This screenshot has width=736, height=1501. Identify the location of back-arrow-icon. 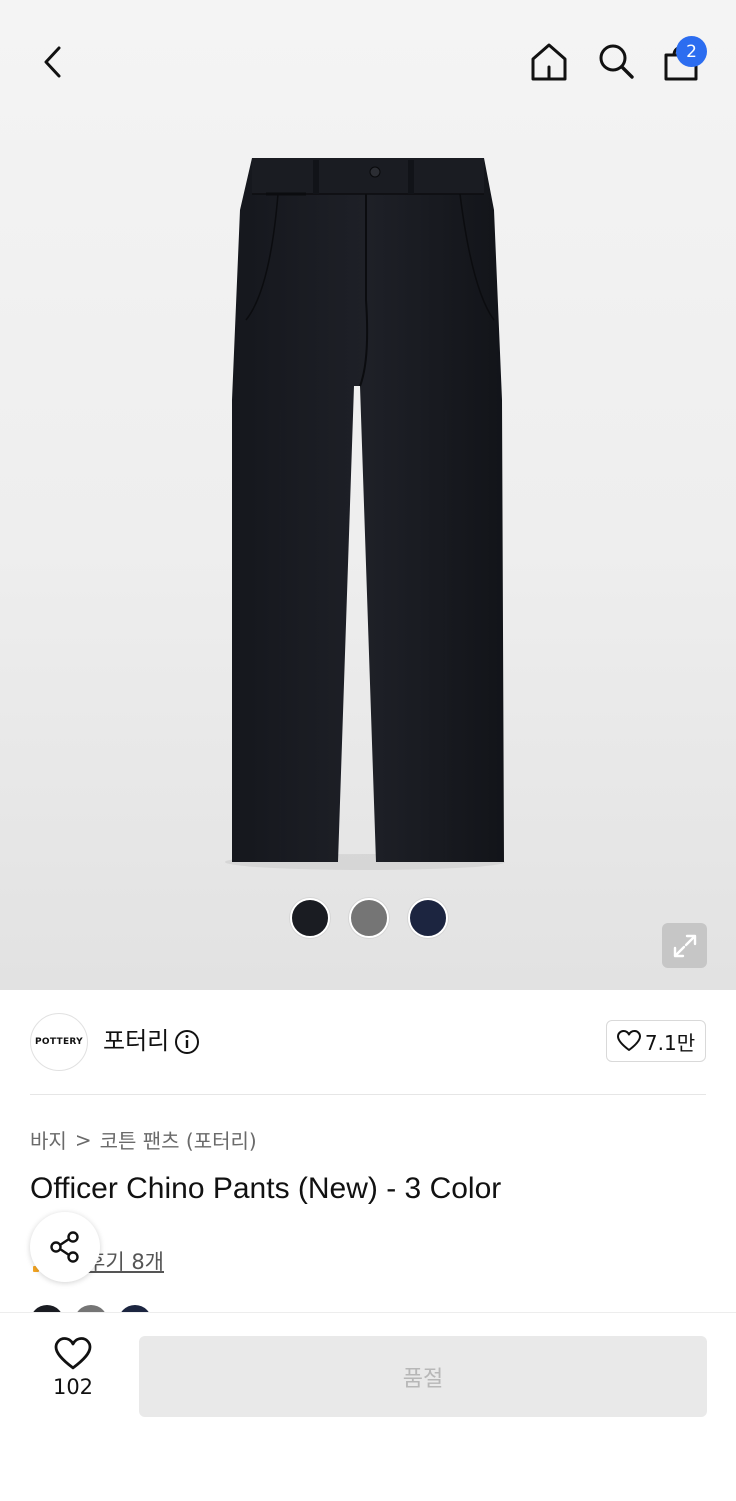
(52, 62).